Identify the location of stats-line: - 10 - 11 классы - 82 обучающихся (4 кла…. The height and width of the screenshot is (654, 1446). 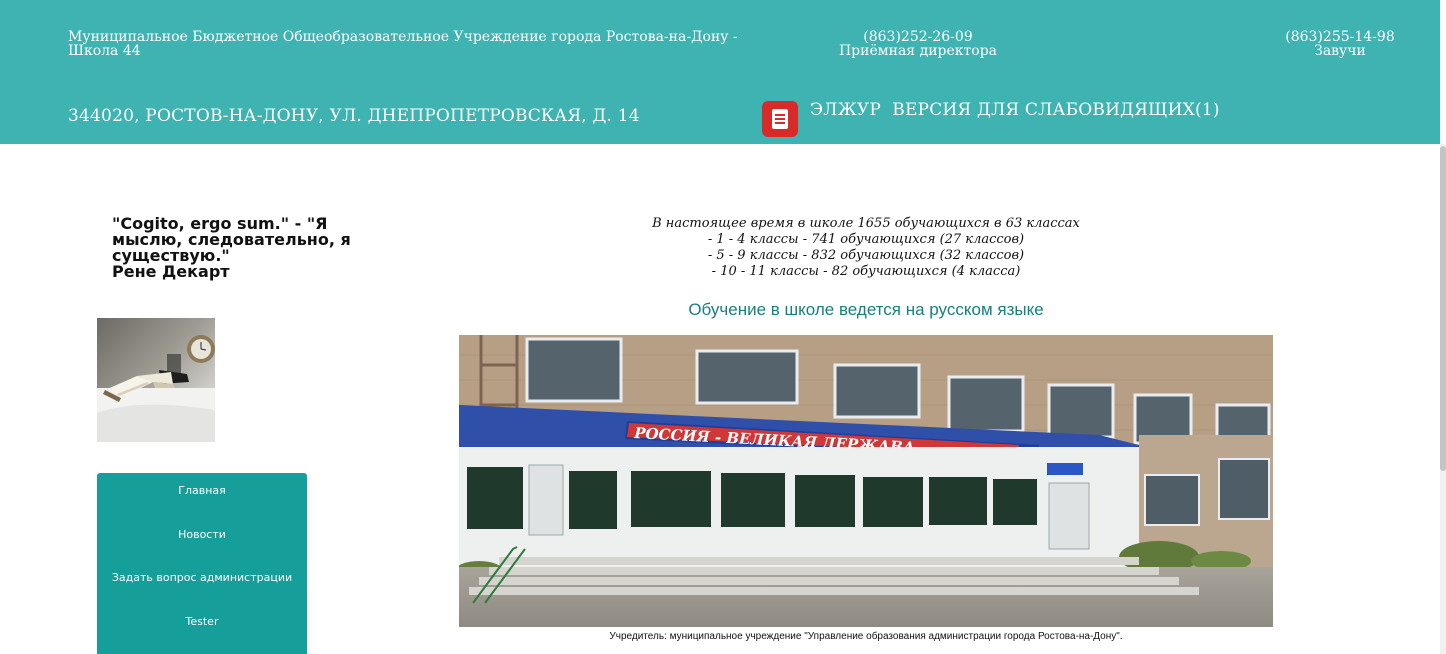
(866, 271).